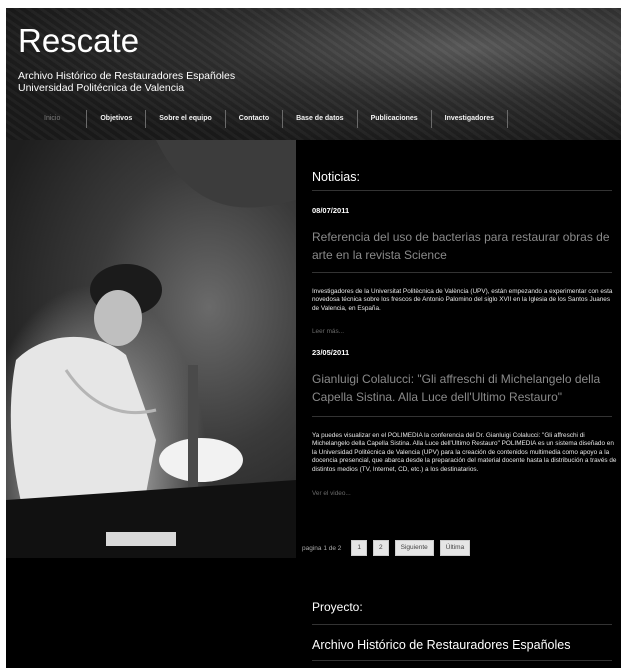 This screenshot has height=668, width=627. I want to click on subtitle-line-2: Universidad Politécnica de Valencia, so click(101, 88).